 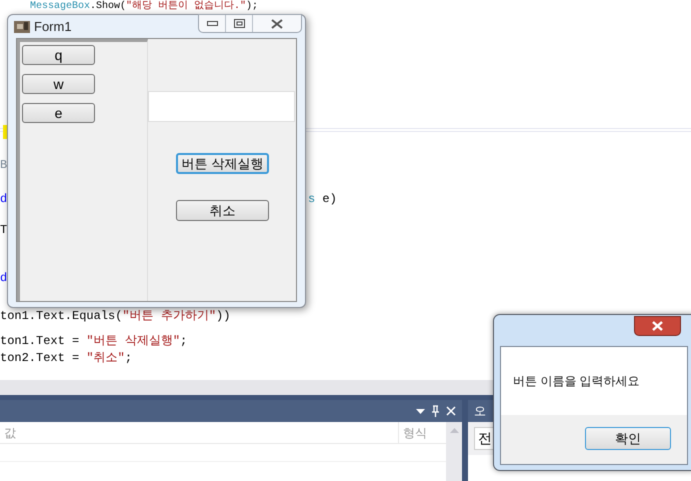 What do you see at coordinates (435, 411) in the screenshot?
I see `pin-icon` at bounding box center [435, 411].